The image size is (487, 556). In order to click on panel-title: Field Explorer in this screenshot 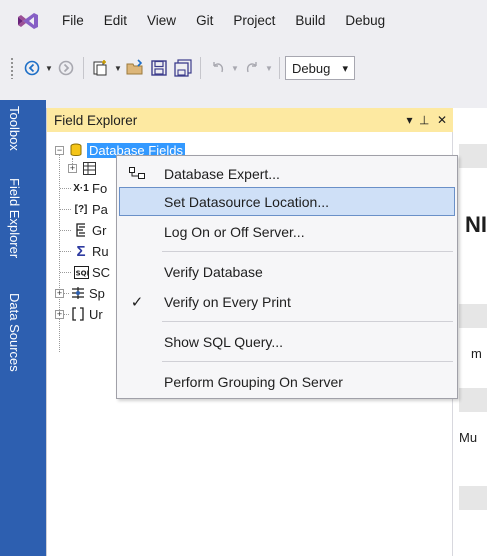, I will do `click(96, 120)`.